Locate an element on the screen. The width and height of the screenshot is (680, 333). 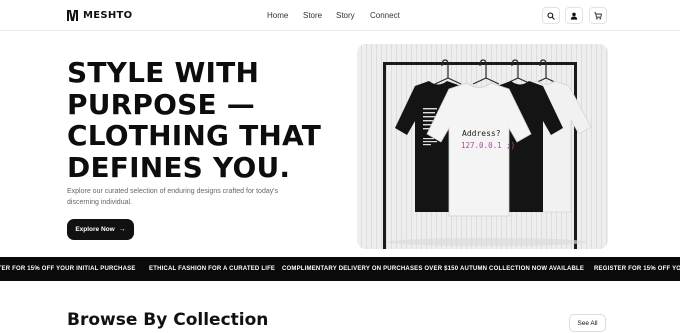
marquee-item: ETHICAL FASHION FOR A CURATED LIFE is located at coordinates (212, 269).